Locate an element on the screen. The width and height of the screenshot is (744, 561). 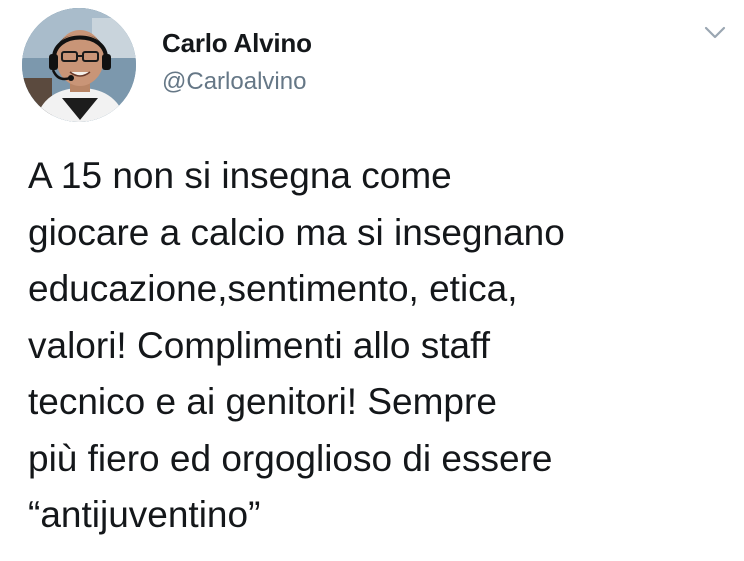
avatar is located at coordinates (79, 65).